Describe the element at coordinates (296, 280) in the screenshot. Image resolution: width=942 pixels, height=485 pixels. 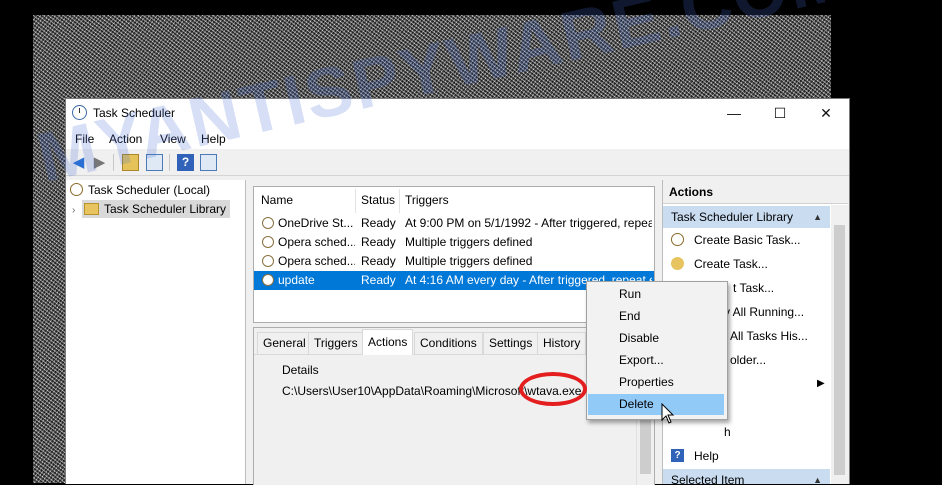
I see `task-name: update` at that location.